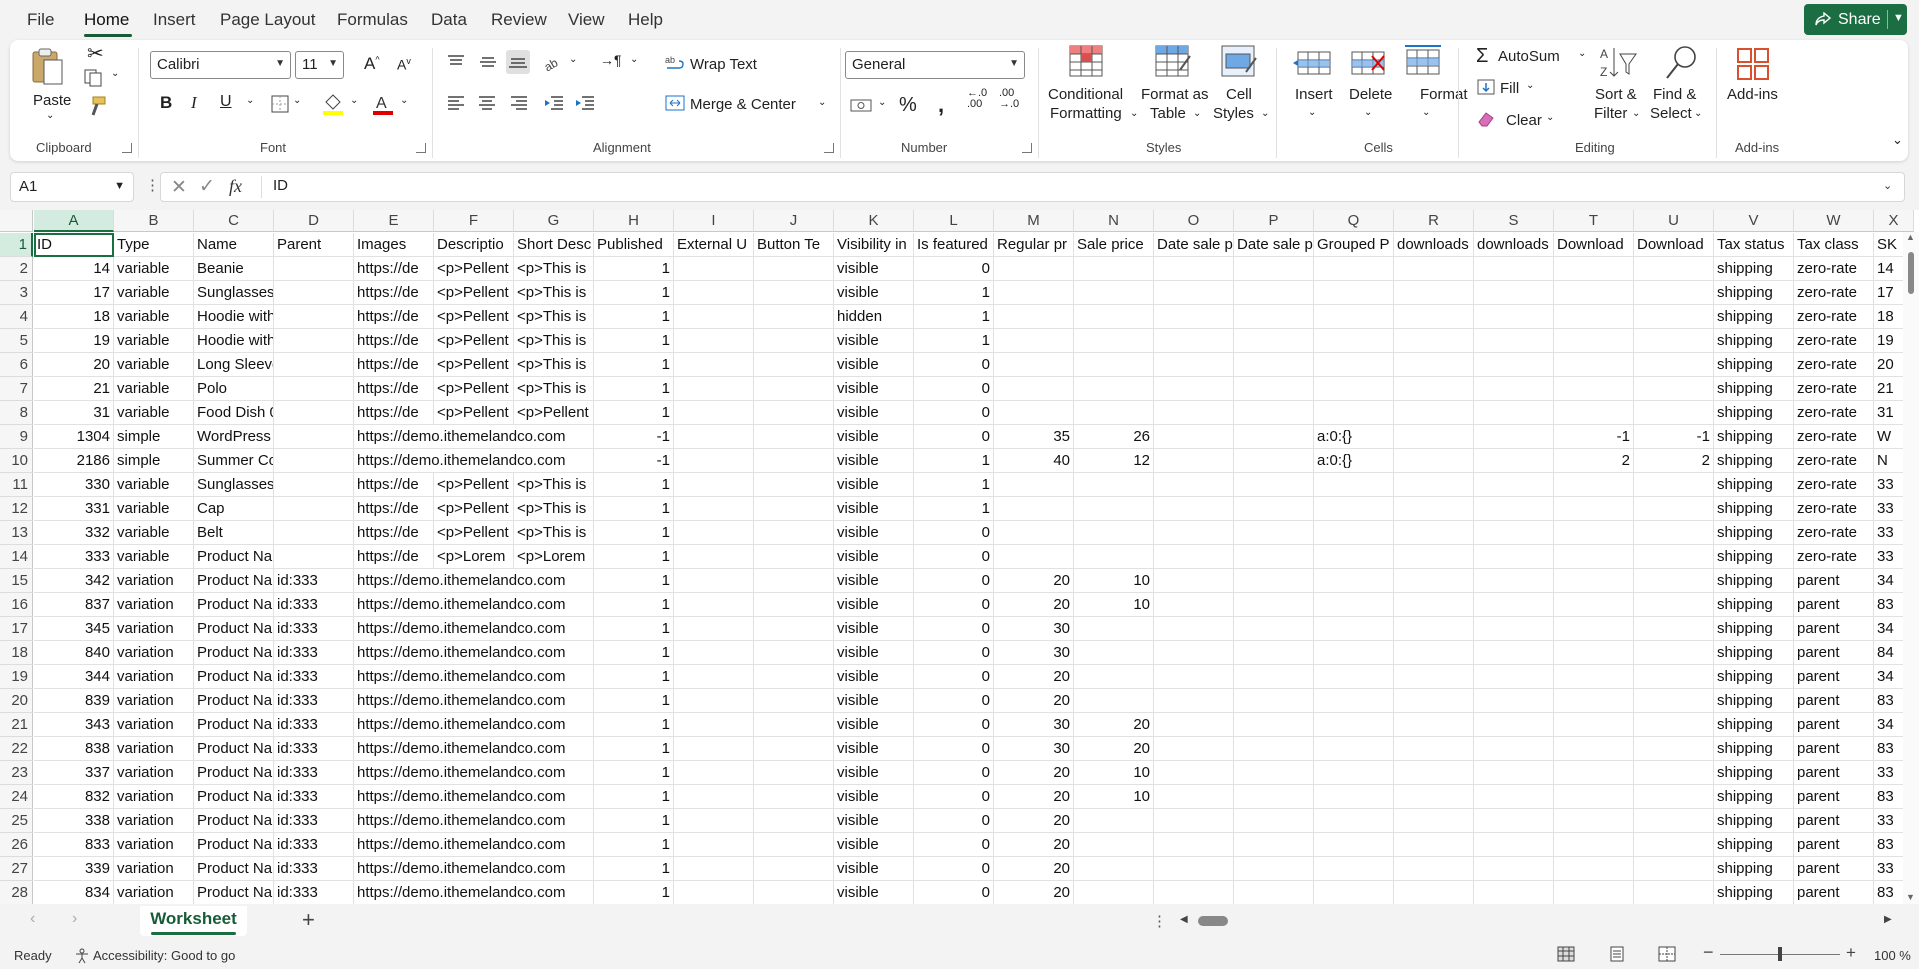  What do you see at coordinates (874, 269) in the screenshot?
I see `cell-k2: visible` at bounding box center [874, 269].